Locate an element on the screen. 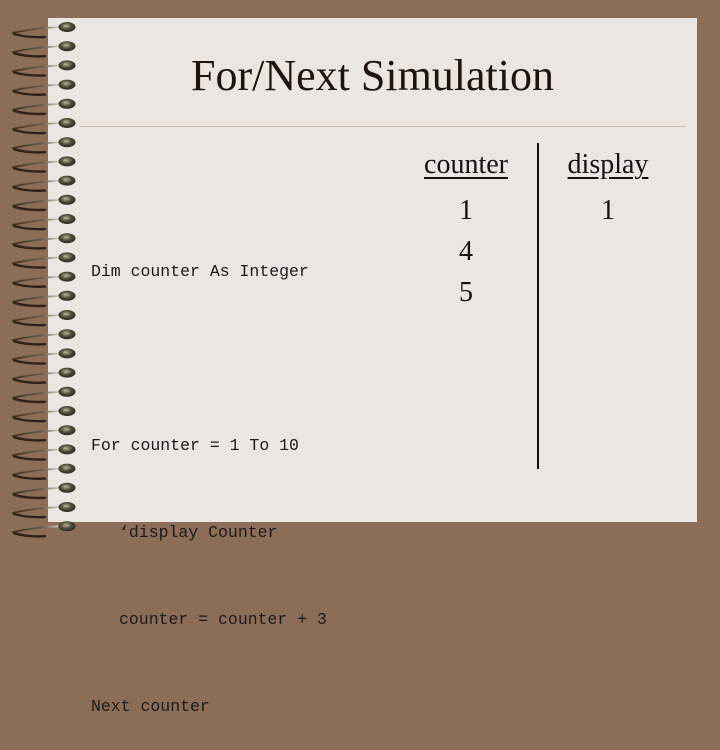  title-divider is located at coordinates (382, 126).